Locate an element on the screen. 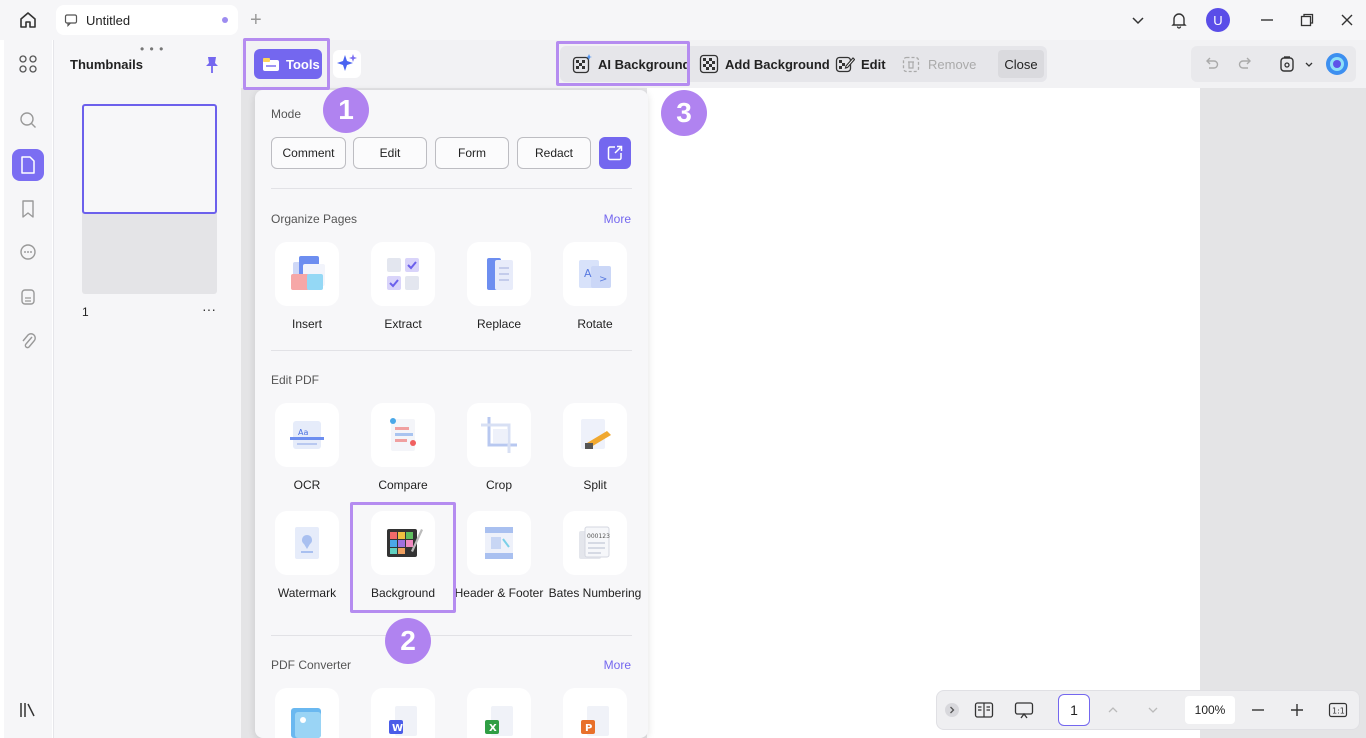 The height and width of the screenshot is (738, 1366). paperclip-icon is located at coordinates (28, 341).